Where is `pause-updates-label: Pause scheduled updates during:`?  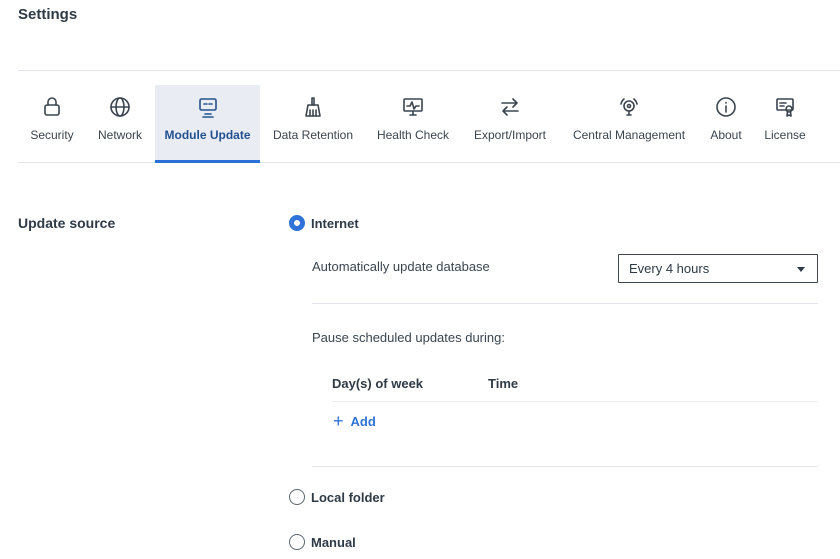 pause-updates-label: Pause scheduled updates during: is located at coordinates (408, 337).